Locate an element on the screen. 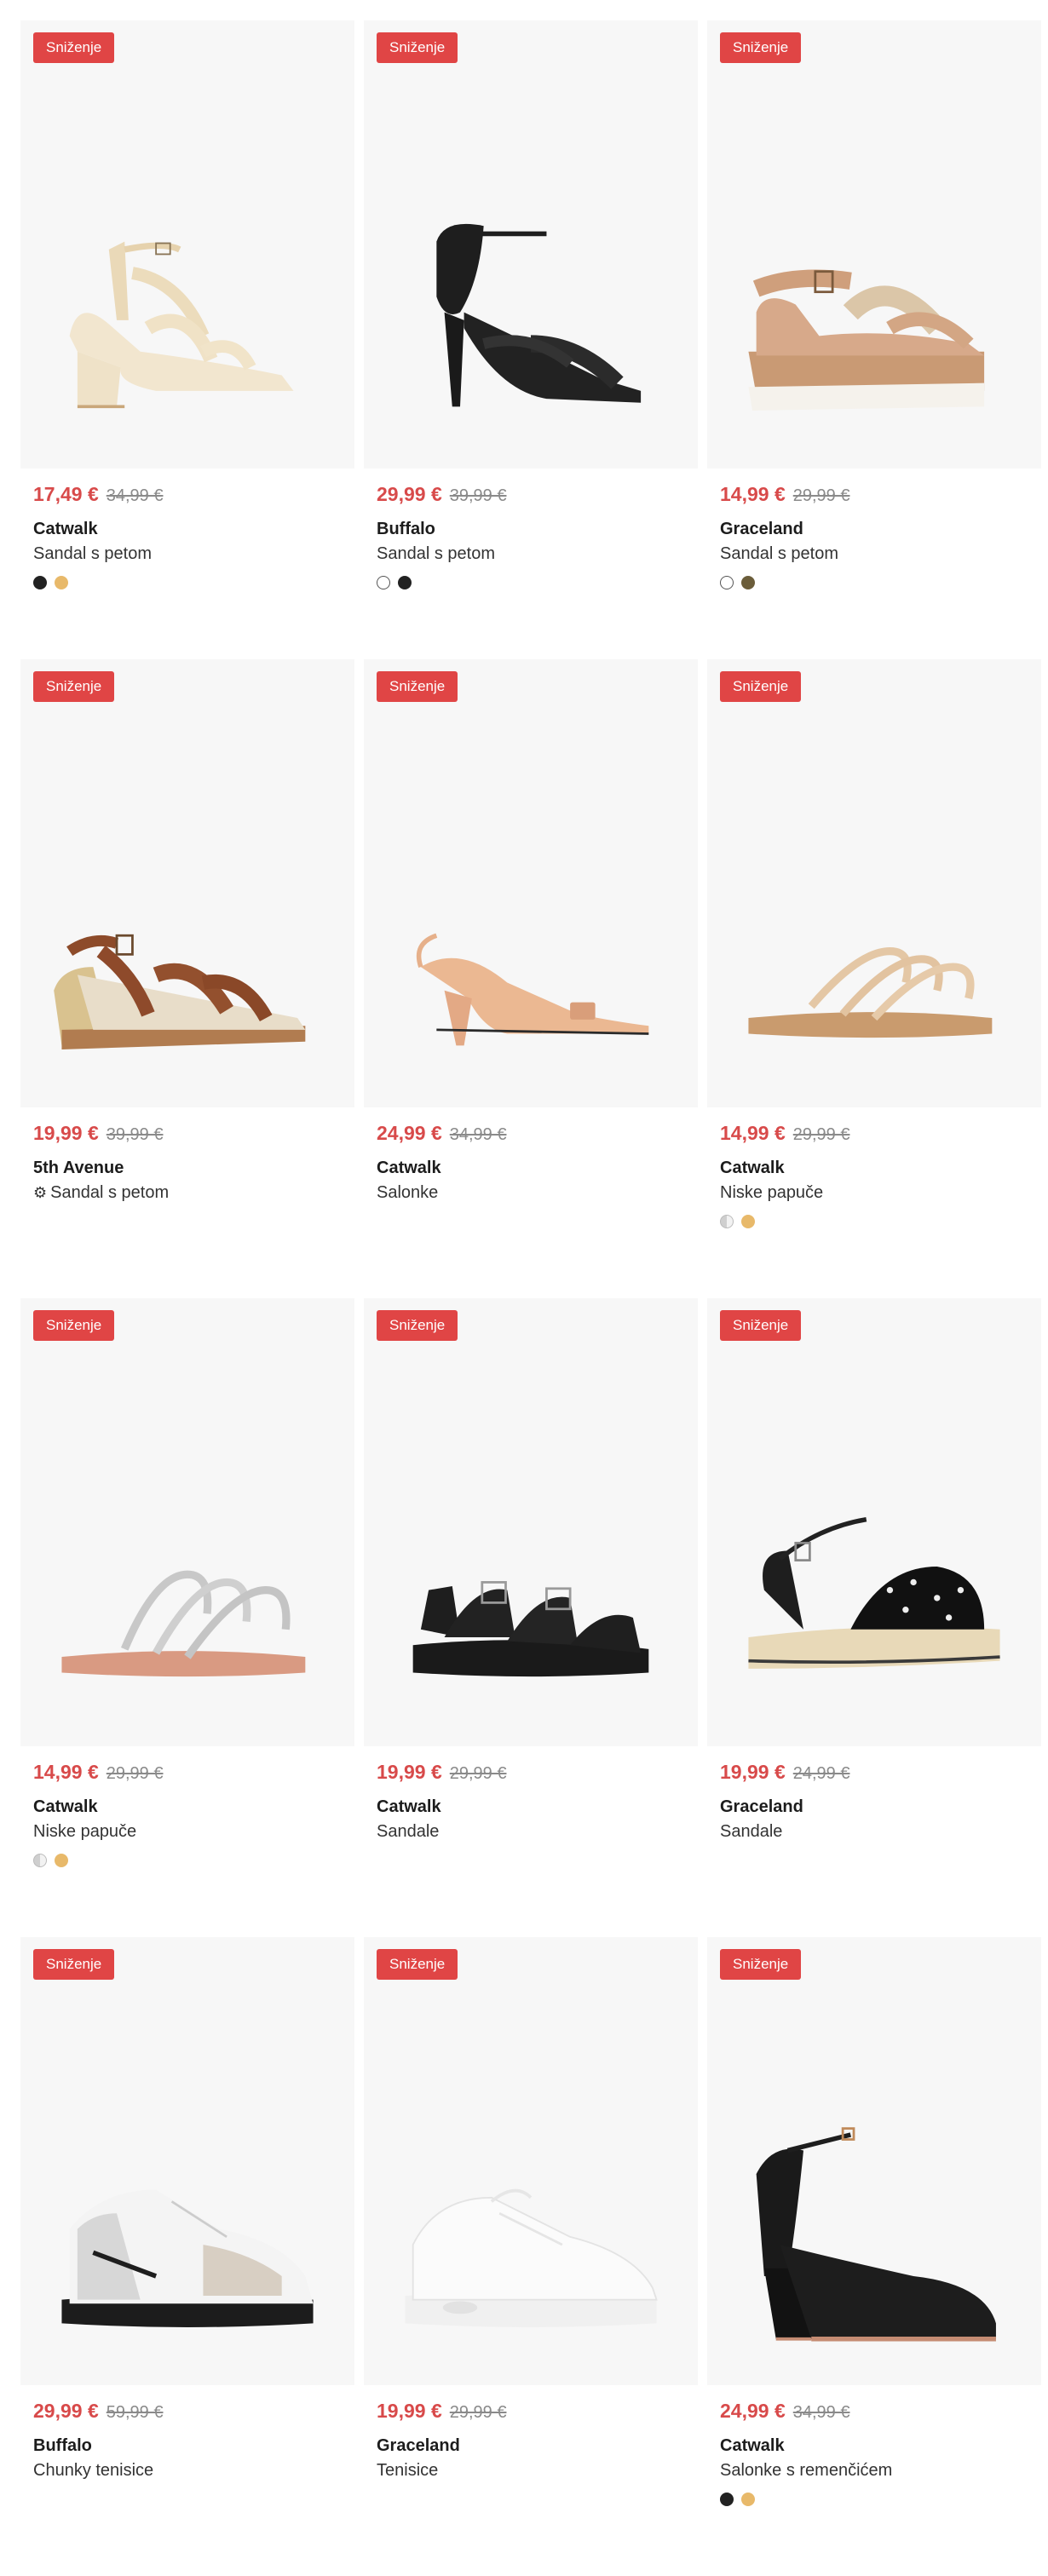  product-name: Tenisice is located at coordinates (408, 2471).